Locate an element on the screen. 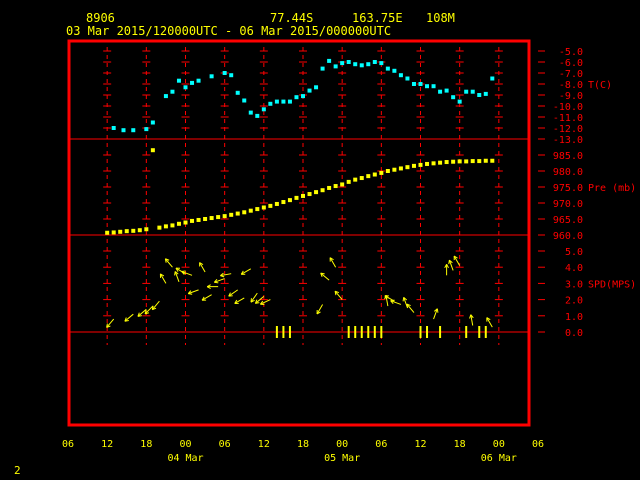  y-tick-label: -11.0 is located at coordinates (568, 118).